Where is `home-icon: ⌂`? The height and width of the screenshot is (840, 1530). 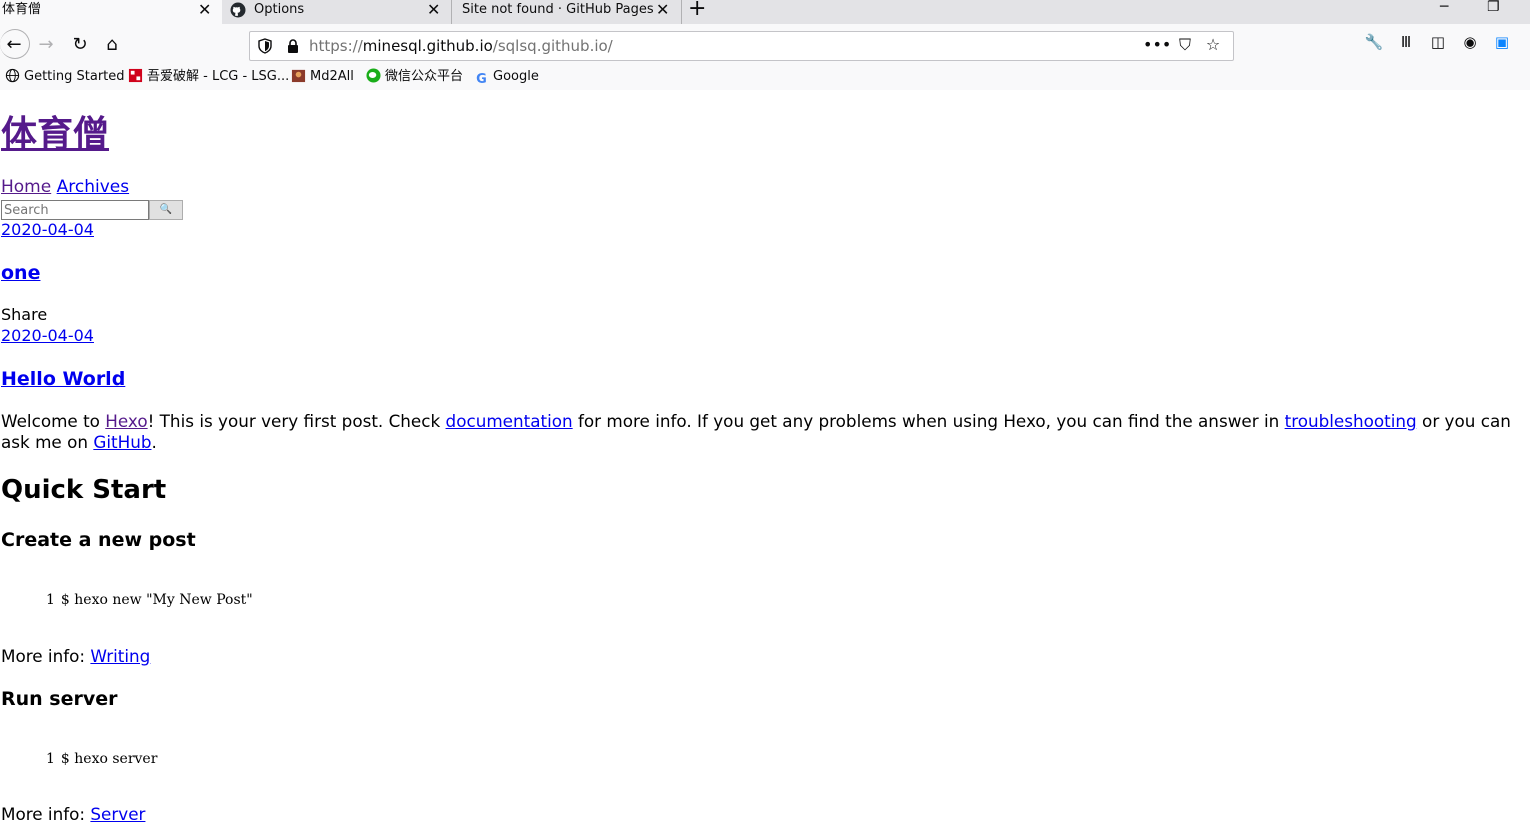
home-icon: ⌂ is located at coordinates (112, 45).